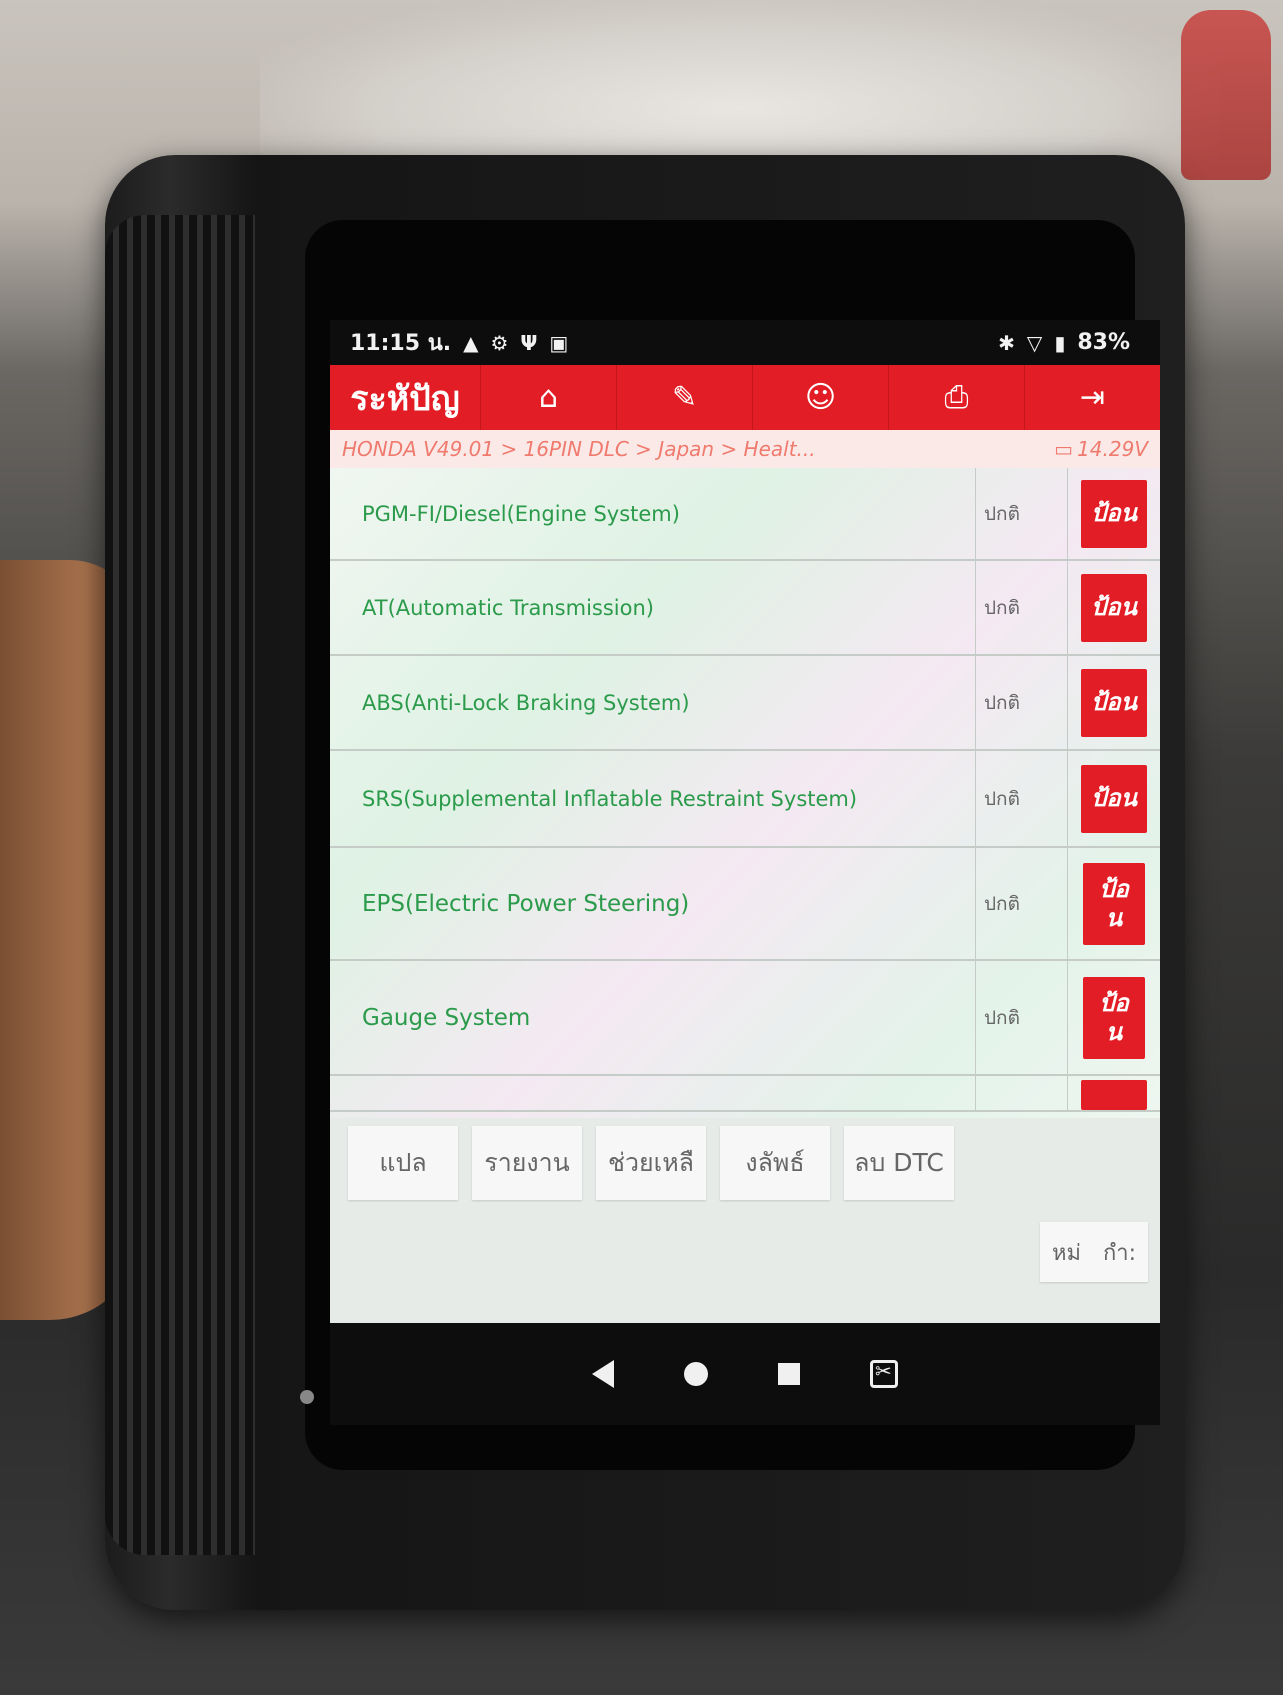 The height and width of the screenshot is (1695, 1283). I want to click on system-name: EPS(Electric Power Steering), so click(653, 903).